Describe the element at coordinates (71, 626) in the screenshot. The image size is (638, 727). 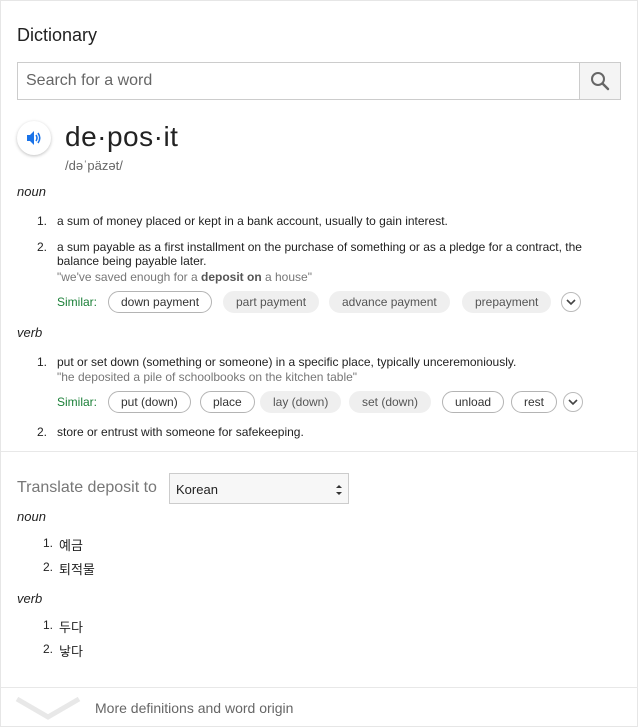
I see `translation-word: 두다` at that location.